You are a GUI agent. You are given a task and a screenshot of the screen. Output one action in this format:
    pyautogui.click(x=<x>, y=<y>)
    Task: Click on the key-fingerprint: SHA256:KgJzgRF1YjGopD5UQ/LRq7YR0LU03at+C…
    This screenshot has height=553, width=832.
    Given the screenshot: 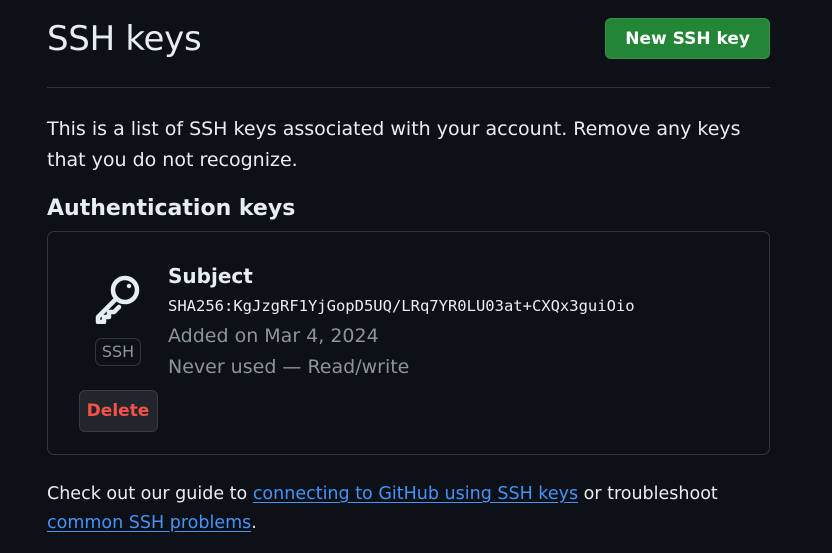 What is the action you would take?
    pyautogui.click(x=401, y=306)
    